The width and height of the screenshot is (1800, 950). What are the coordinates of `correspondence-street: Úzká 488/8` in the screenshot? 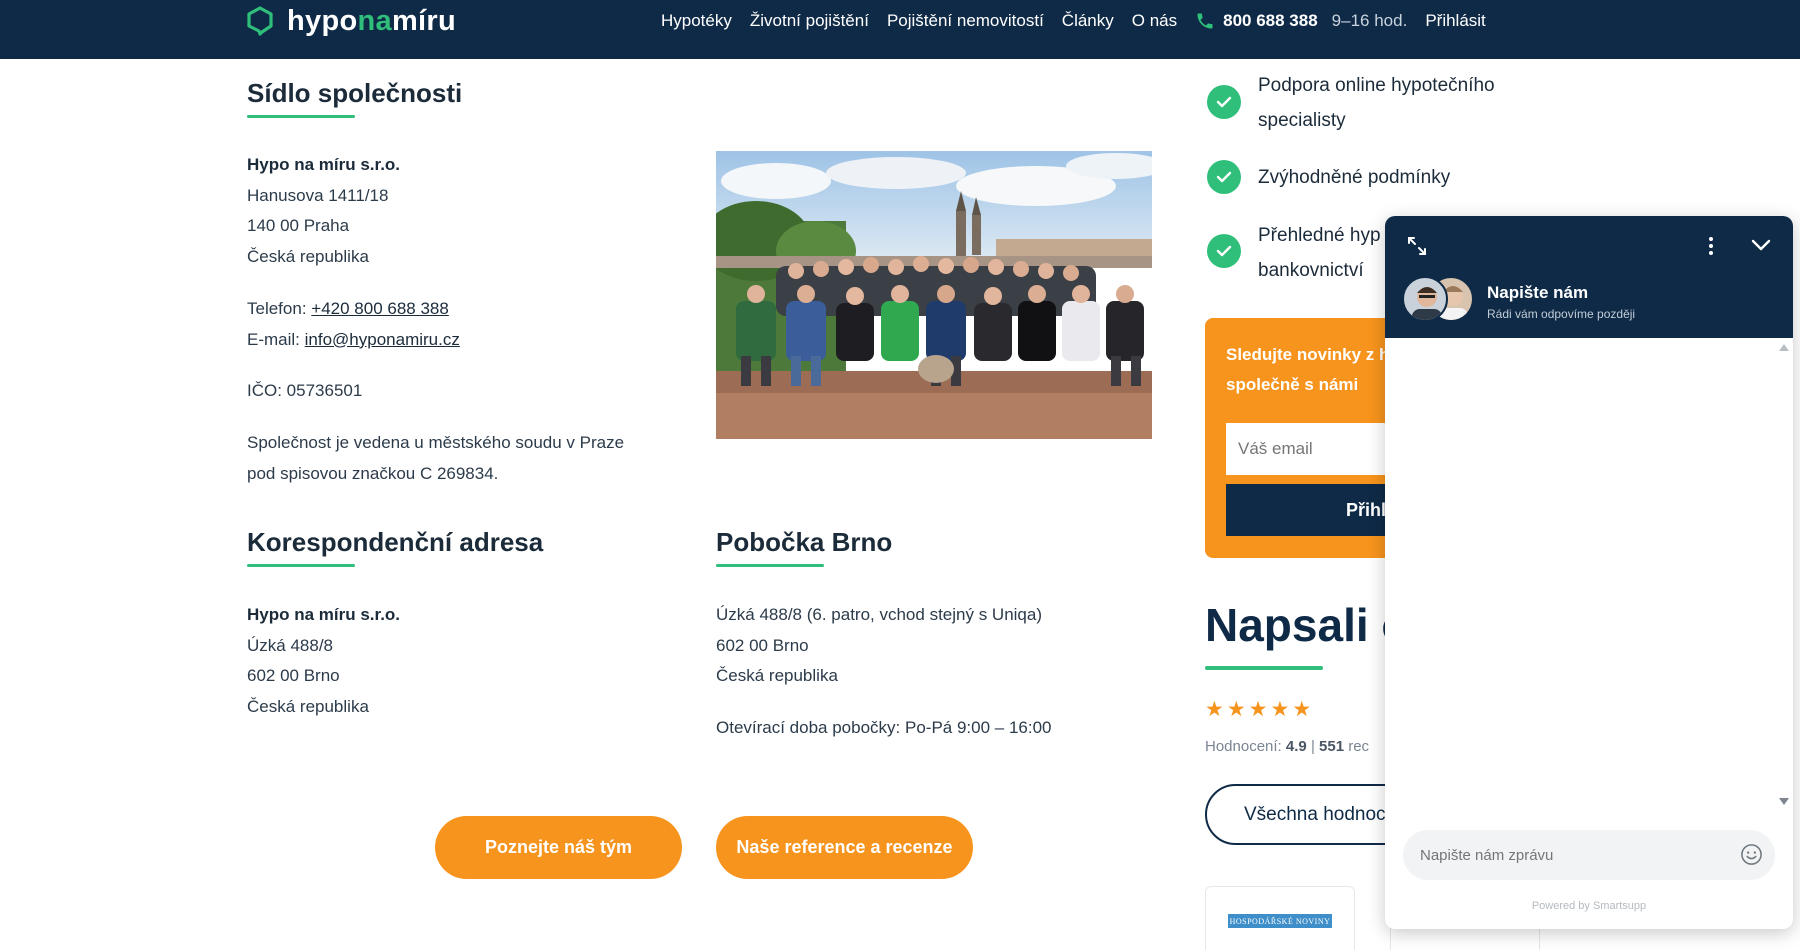 It's located at (290, 645).